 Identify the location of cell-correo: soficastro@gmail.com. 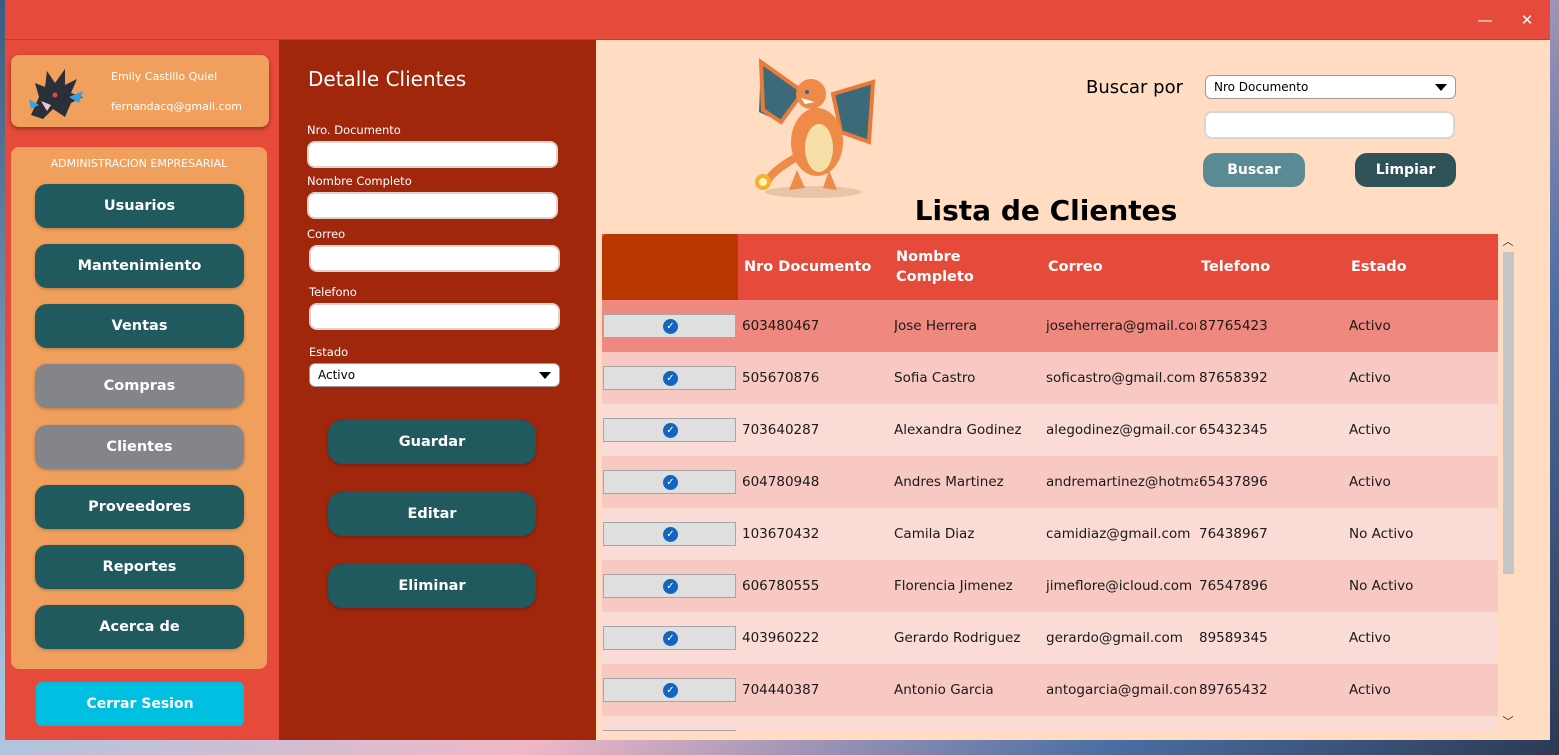
(1121, 378).